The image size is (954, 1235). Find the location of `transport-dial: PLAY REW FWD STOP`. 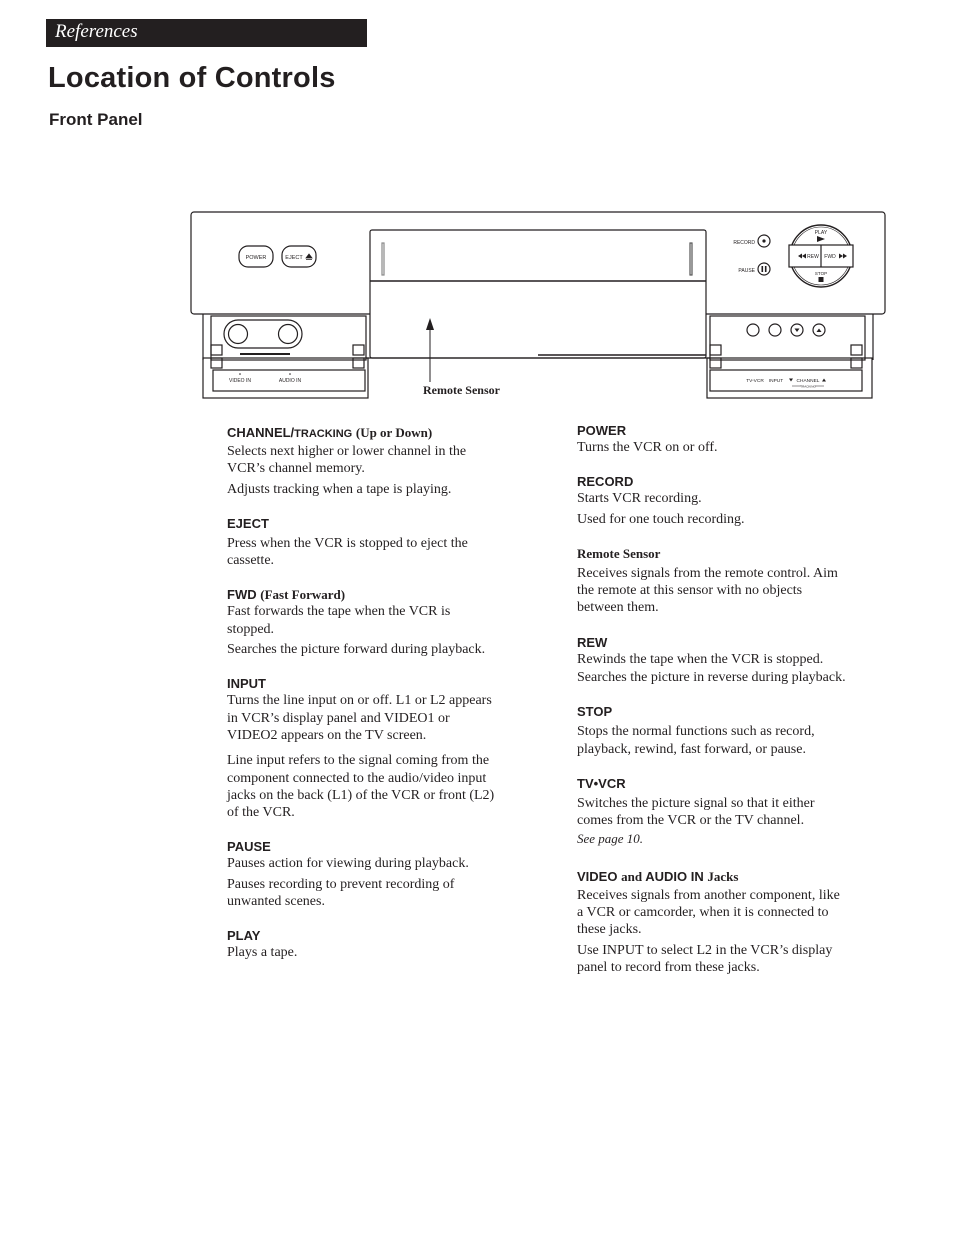

transport-dial: PLAY REW FWD STOP is located at coordinates (821, 256).